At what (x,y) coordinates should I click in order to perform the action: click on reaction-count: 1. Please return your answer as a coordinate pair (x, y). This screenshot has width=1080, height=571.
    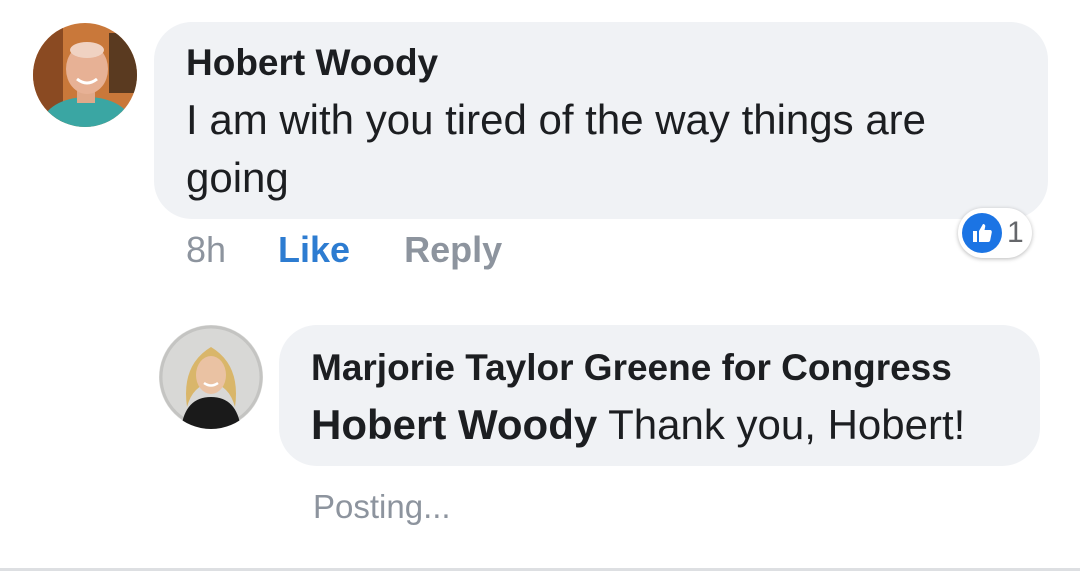
    Looking at the image, I should click on (1015, 232).